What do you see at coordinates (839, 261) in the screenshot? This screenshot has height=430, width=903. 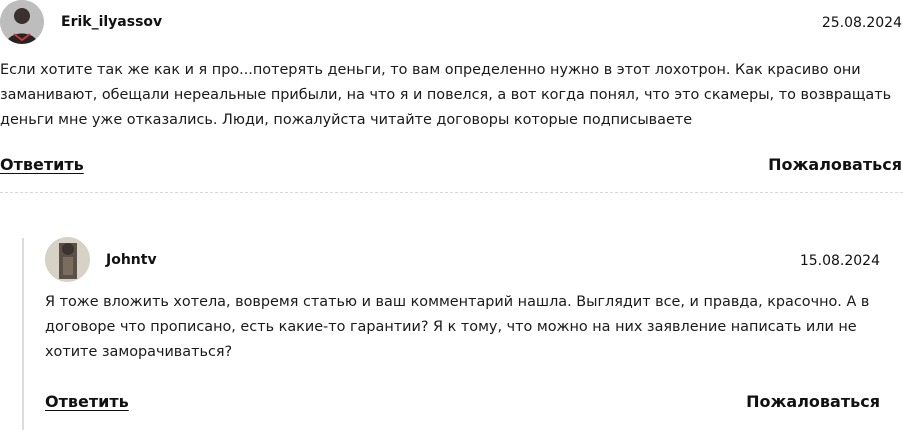 I see `comment-date: 15.08.2024` at bounding box center [839, 261].